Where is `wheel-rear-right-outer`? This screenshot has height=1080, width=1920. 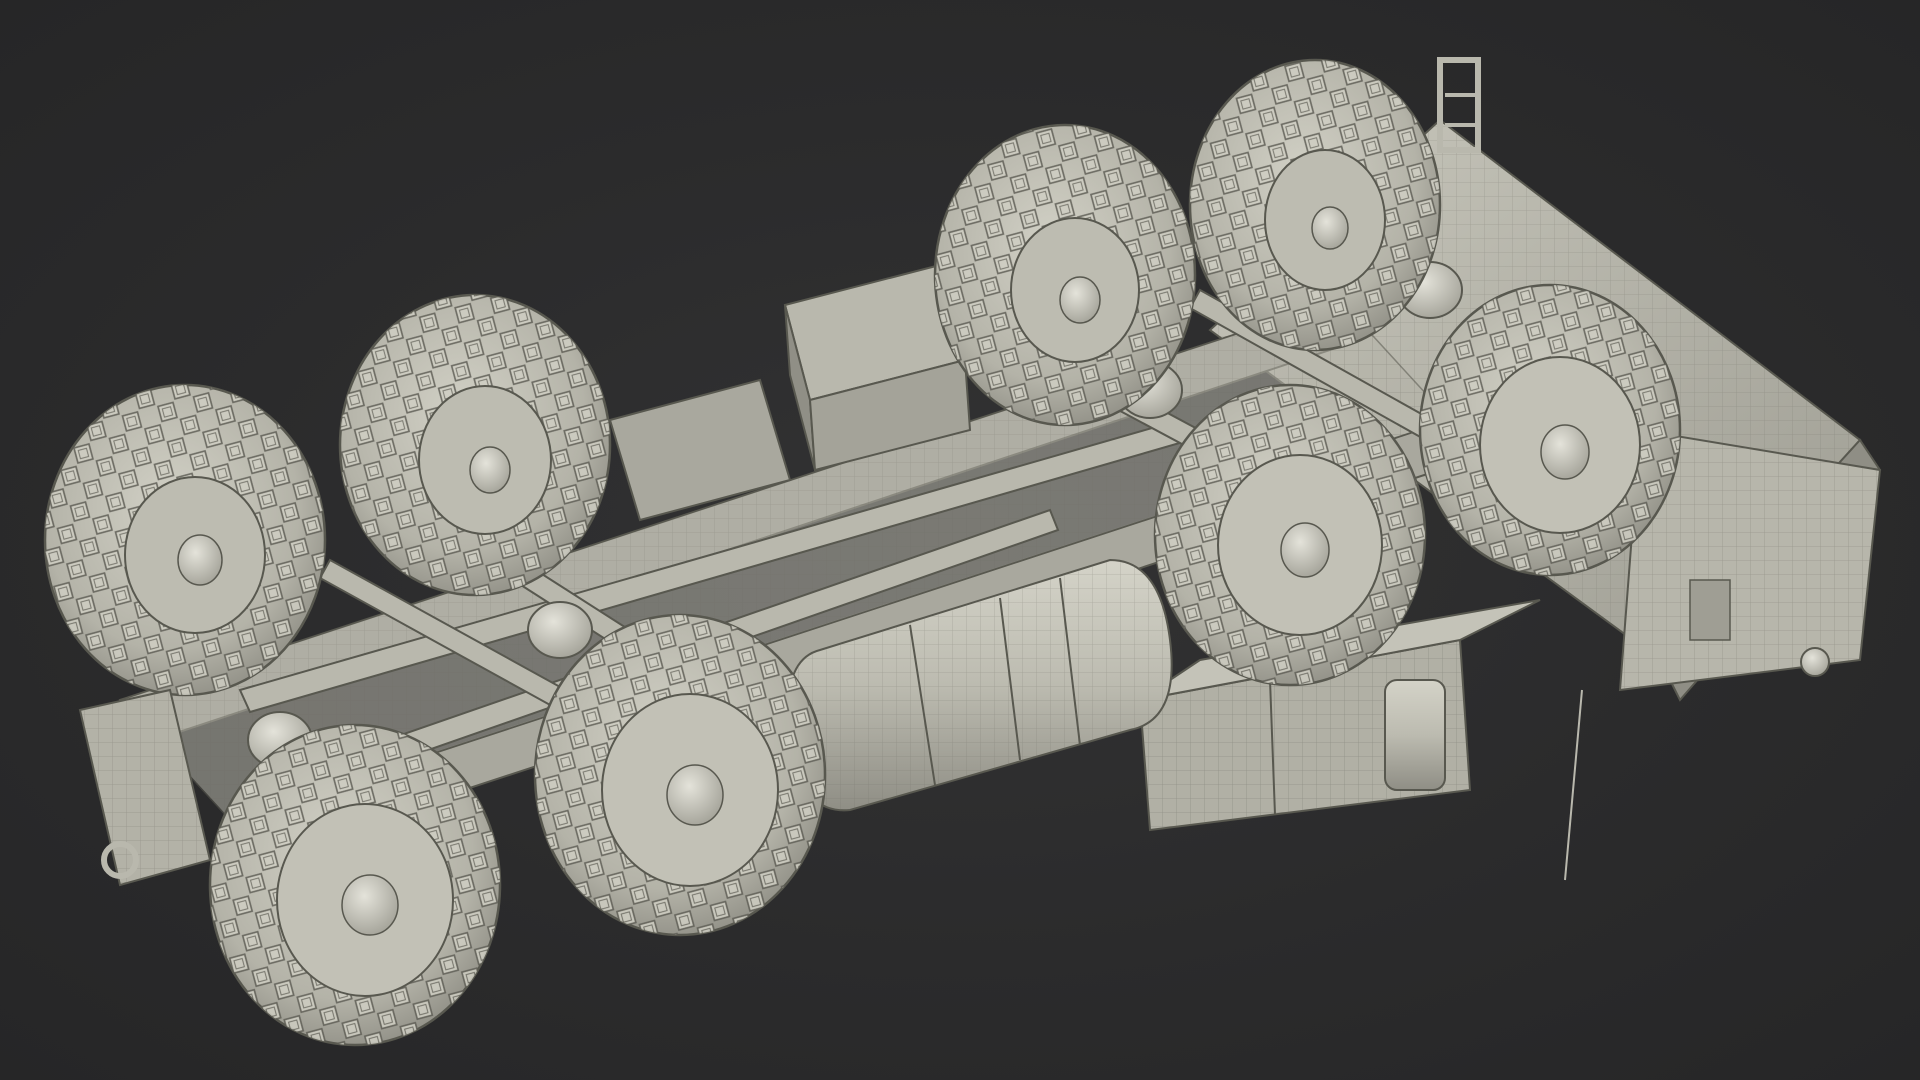
wheel-rear-right-outer is located at coordinates (1550, 430).